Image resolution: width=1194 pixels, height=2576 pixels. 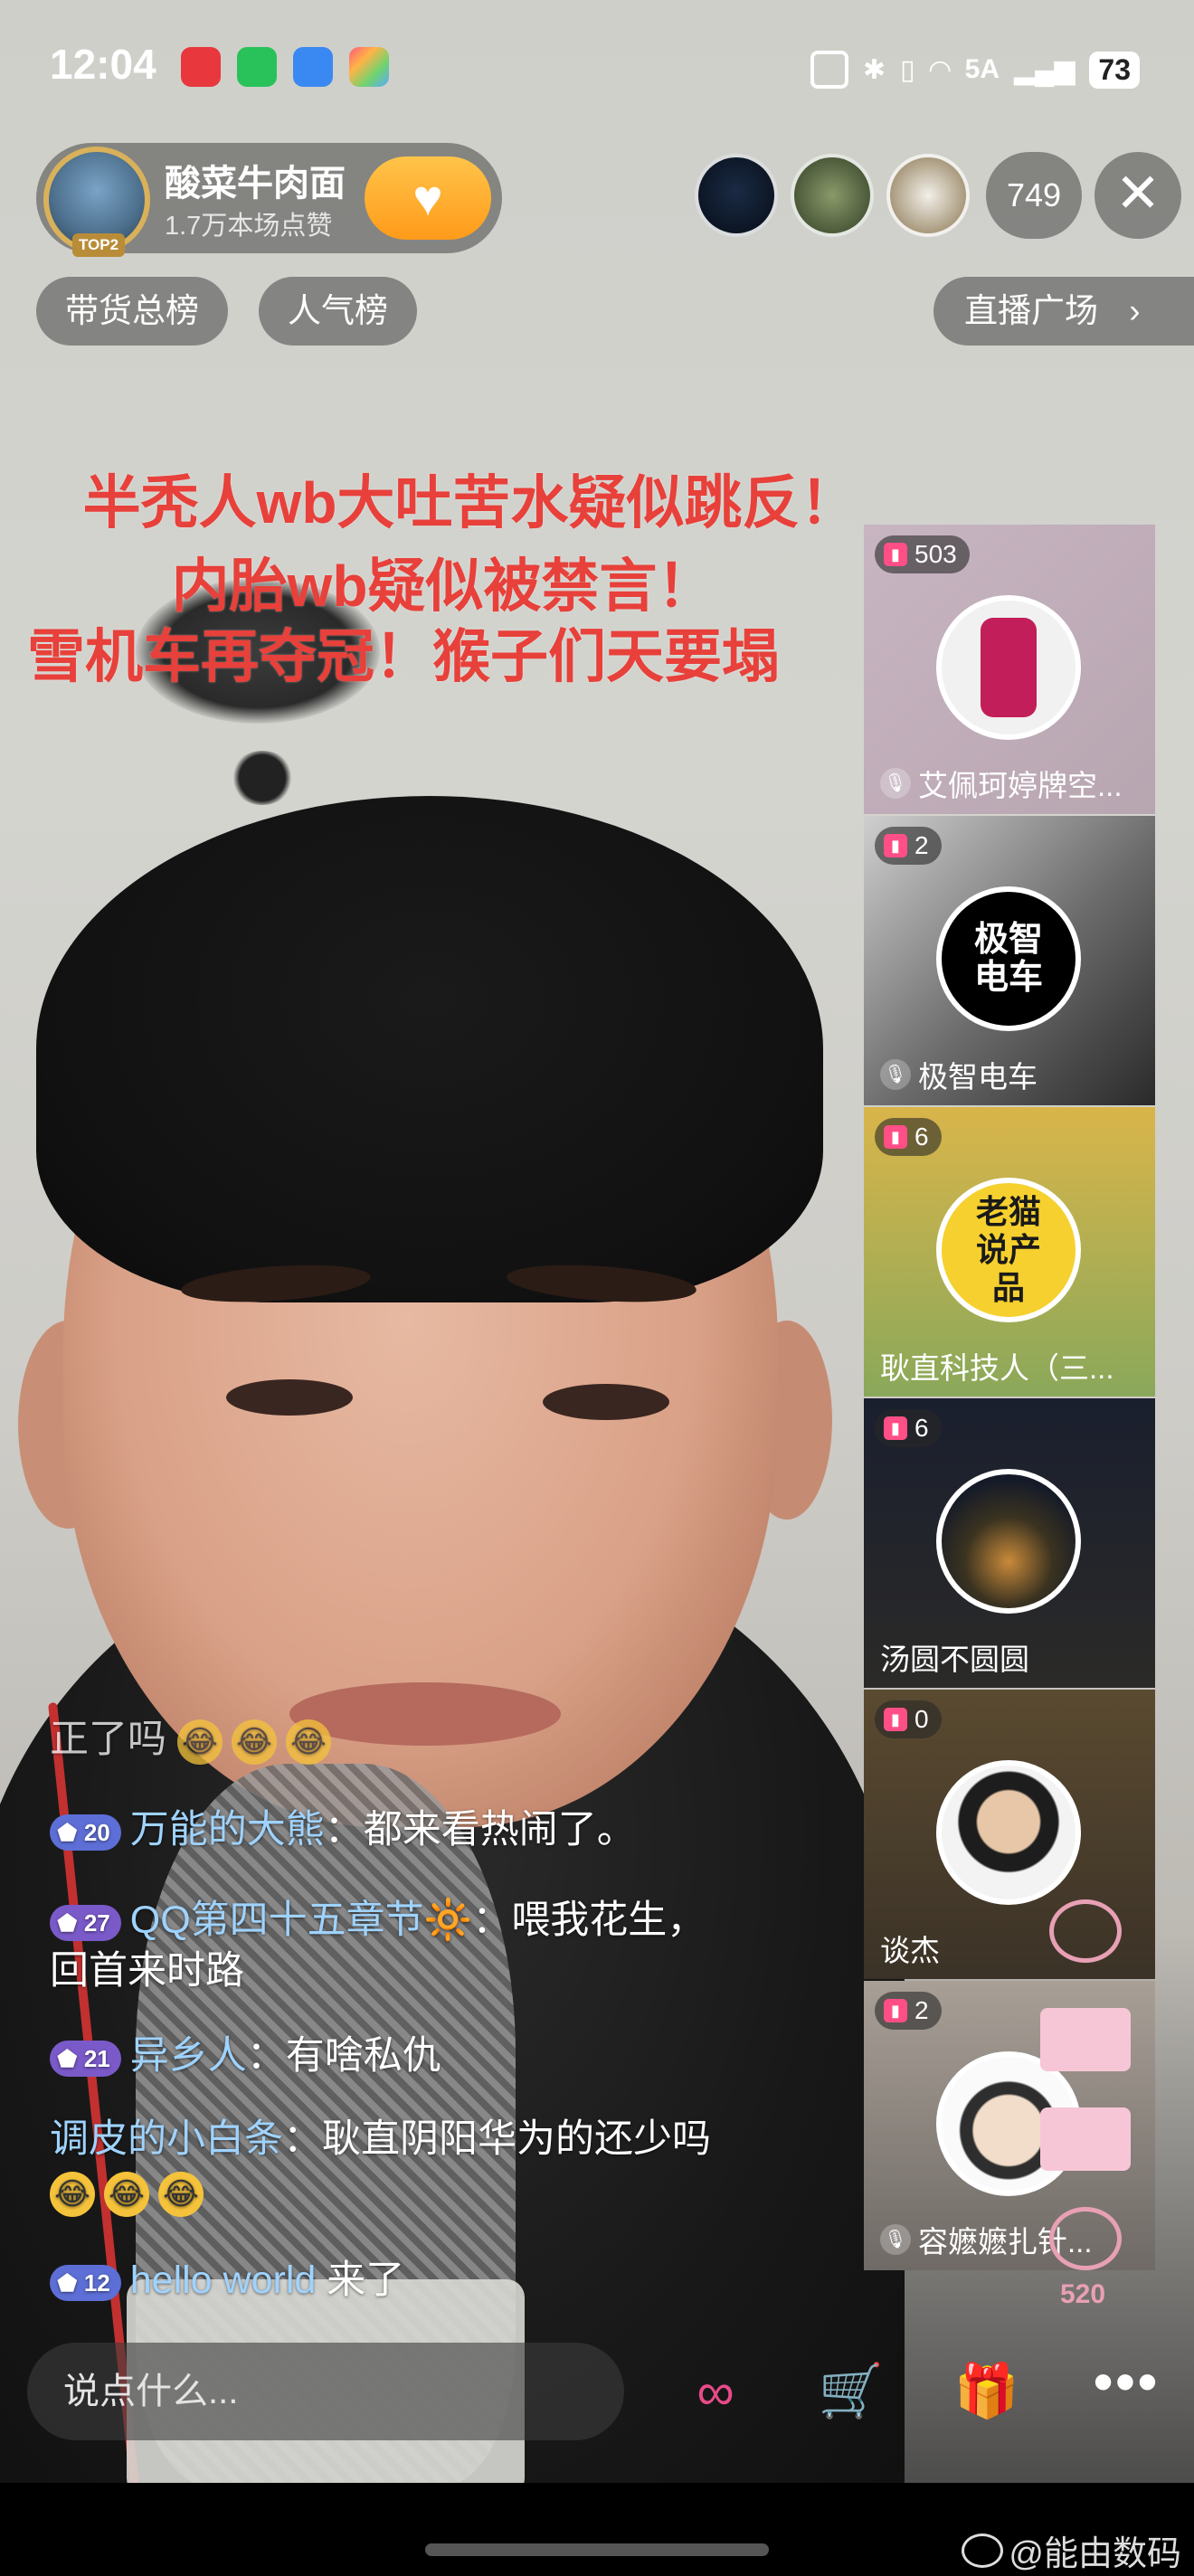 I want to click on cloud-app-icon, so click(x=313, y=67).